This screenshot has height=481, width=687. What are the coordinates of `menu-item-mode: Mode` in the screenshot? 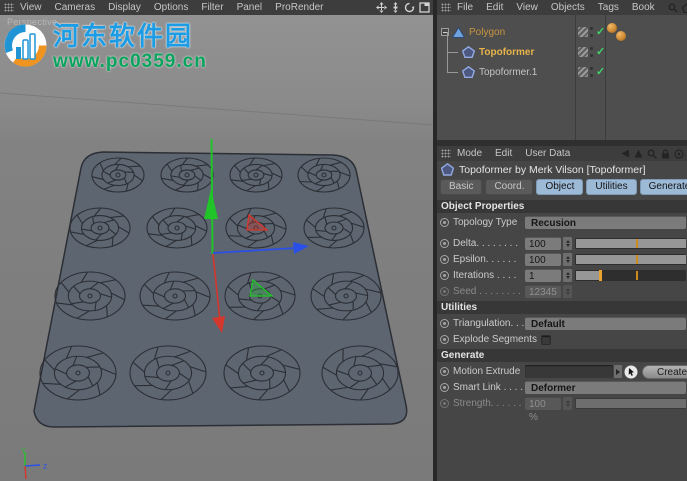 It's located at (469, 153).